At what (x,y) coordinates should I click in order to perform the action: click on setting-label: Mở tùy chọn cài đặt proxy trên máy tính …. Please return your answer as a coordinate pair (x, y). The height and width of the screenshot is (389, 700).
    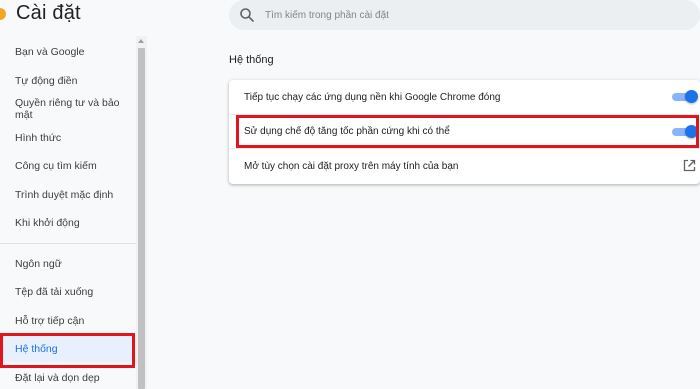
    Looking at the image, I should click on (351, 166).